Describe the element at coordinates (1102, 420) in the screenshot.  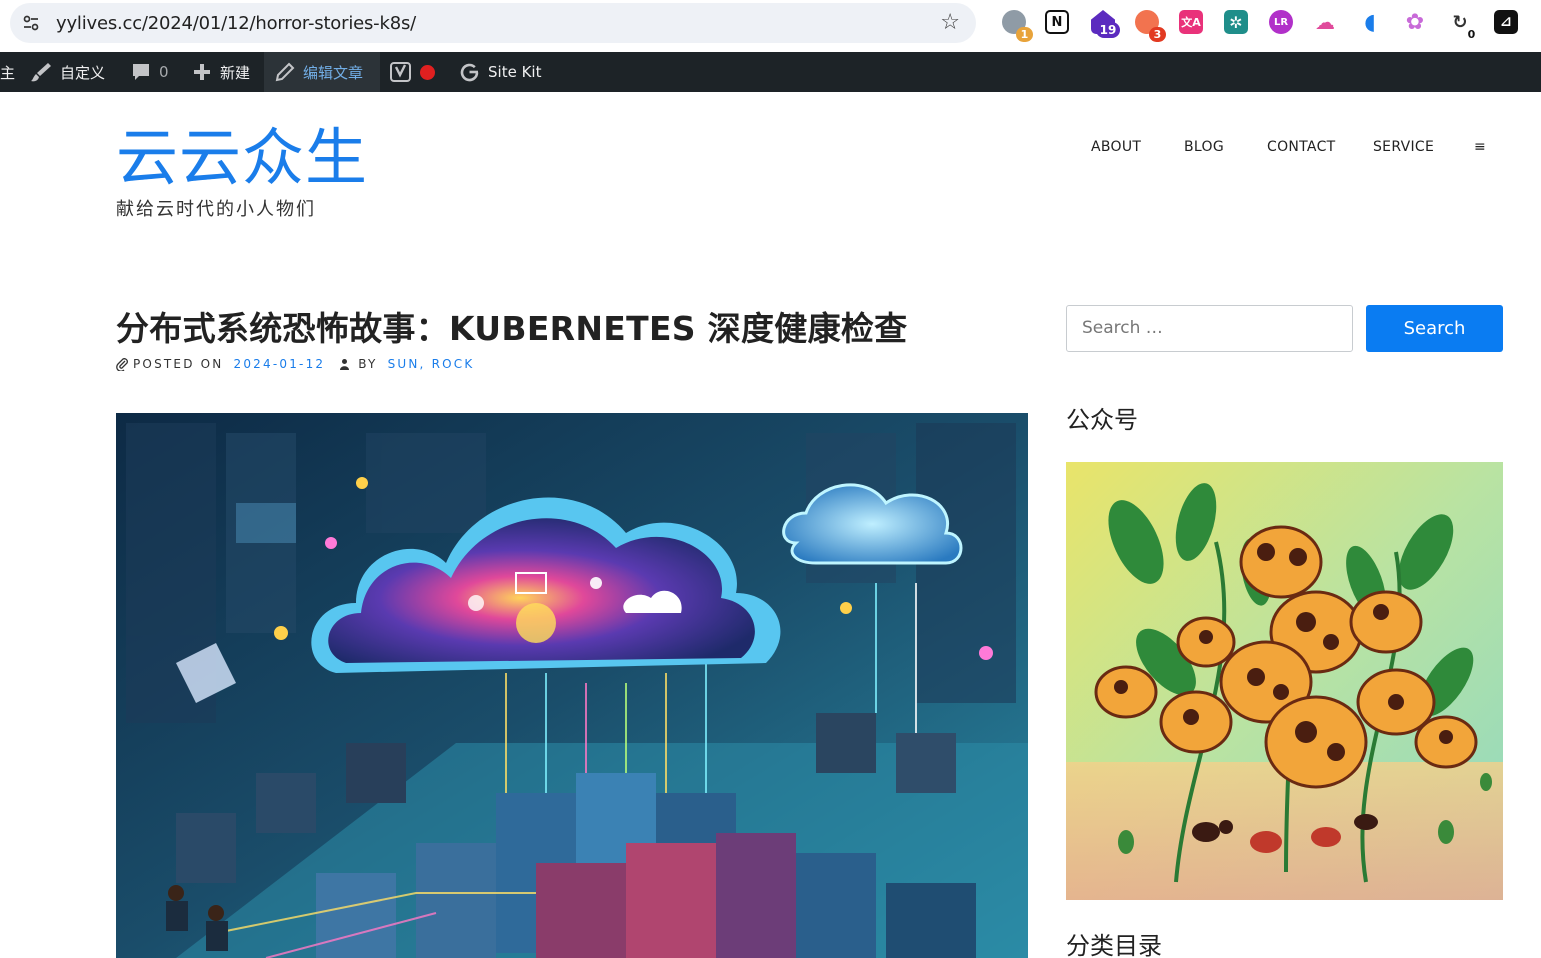
I see `widget-title-wechat: 公众号` at that location.